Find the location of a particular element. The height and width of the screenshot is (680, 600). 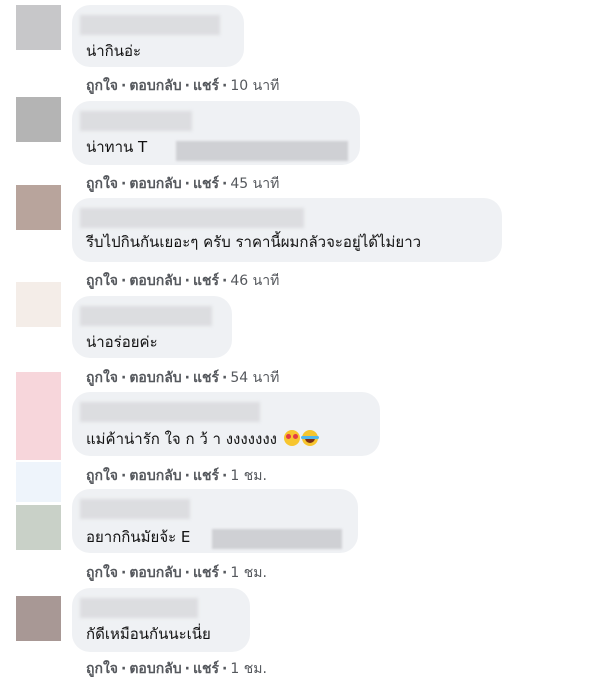

comment-bubble: น่ากินอ่ะ is located at coordinates (158, 36).